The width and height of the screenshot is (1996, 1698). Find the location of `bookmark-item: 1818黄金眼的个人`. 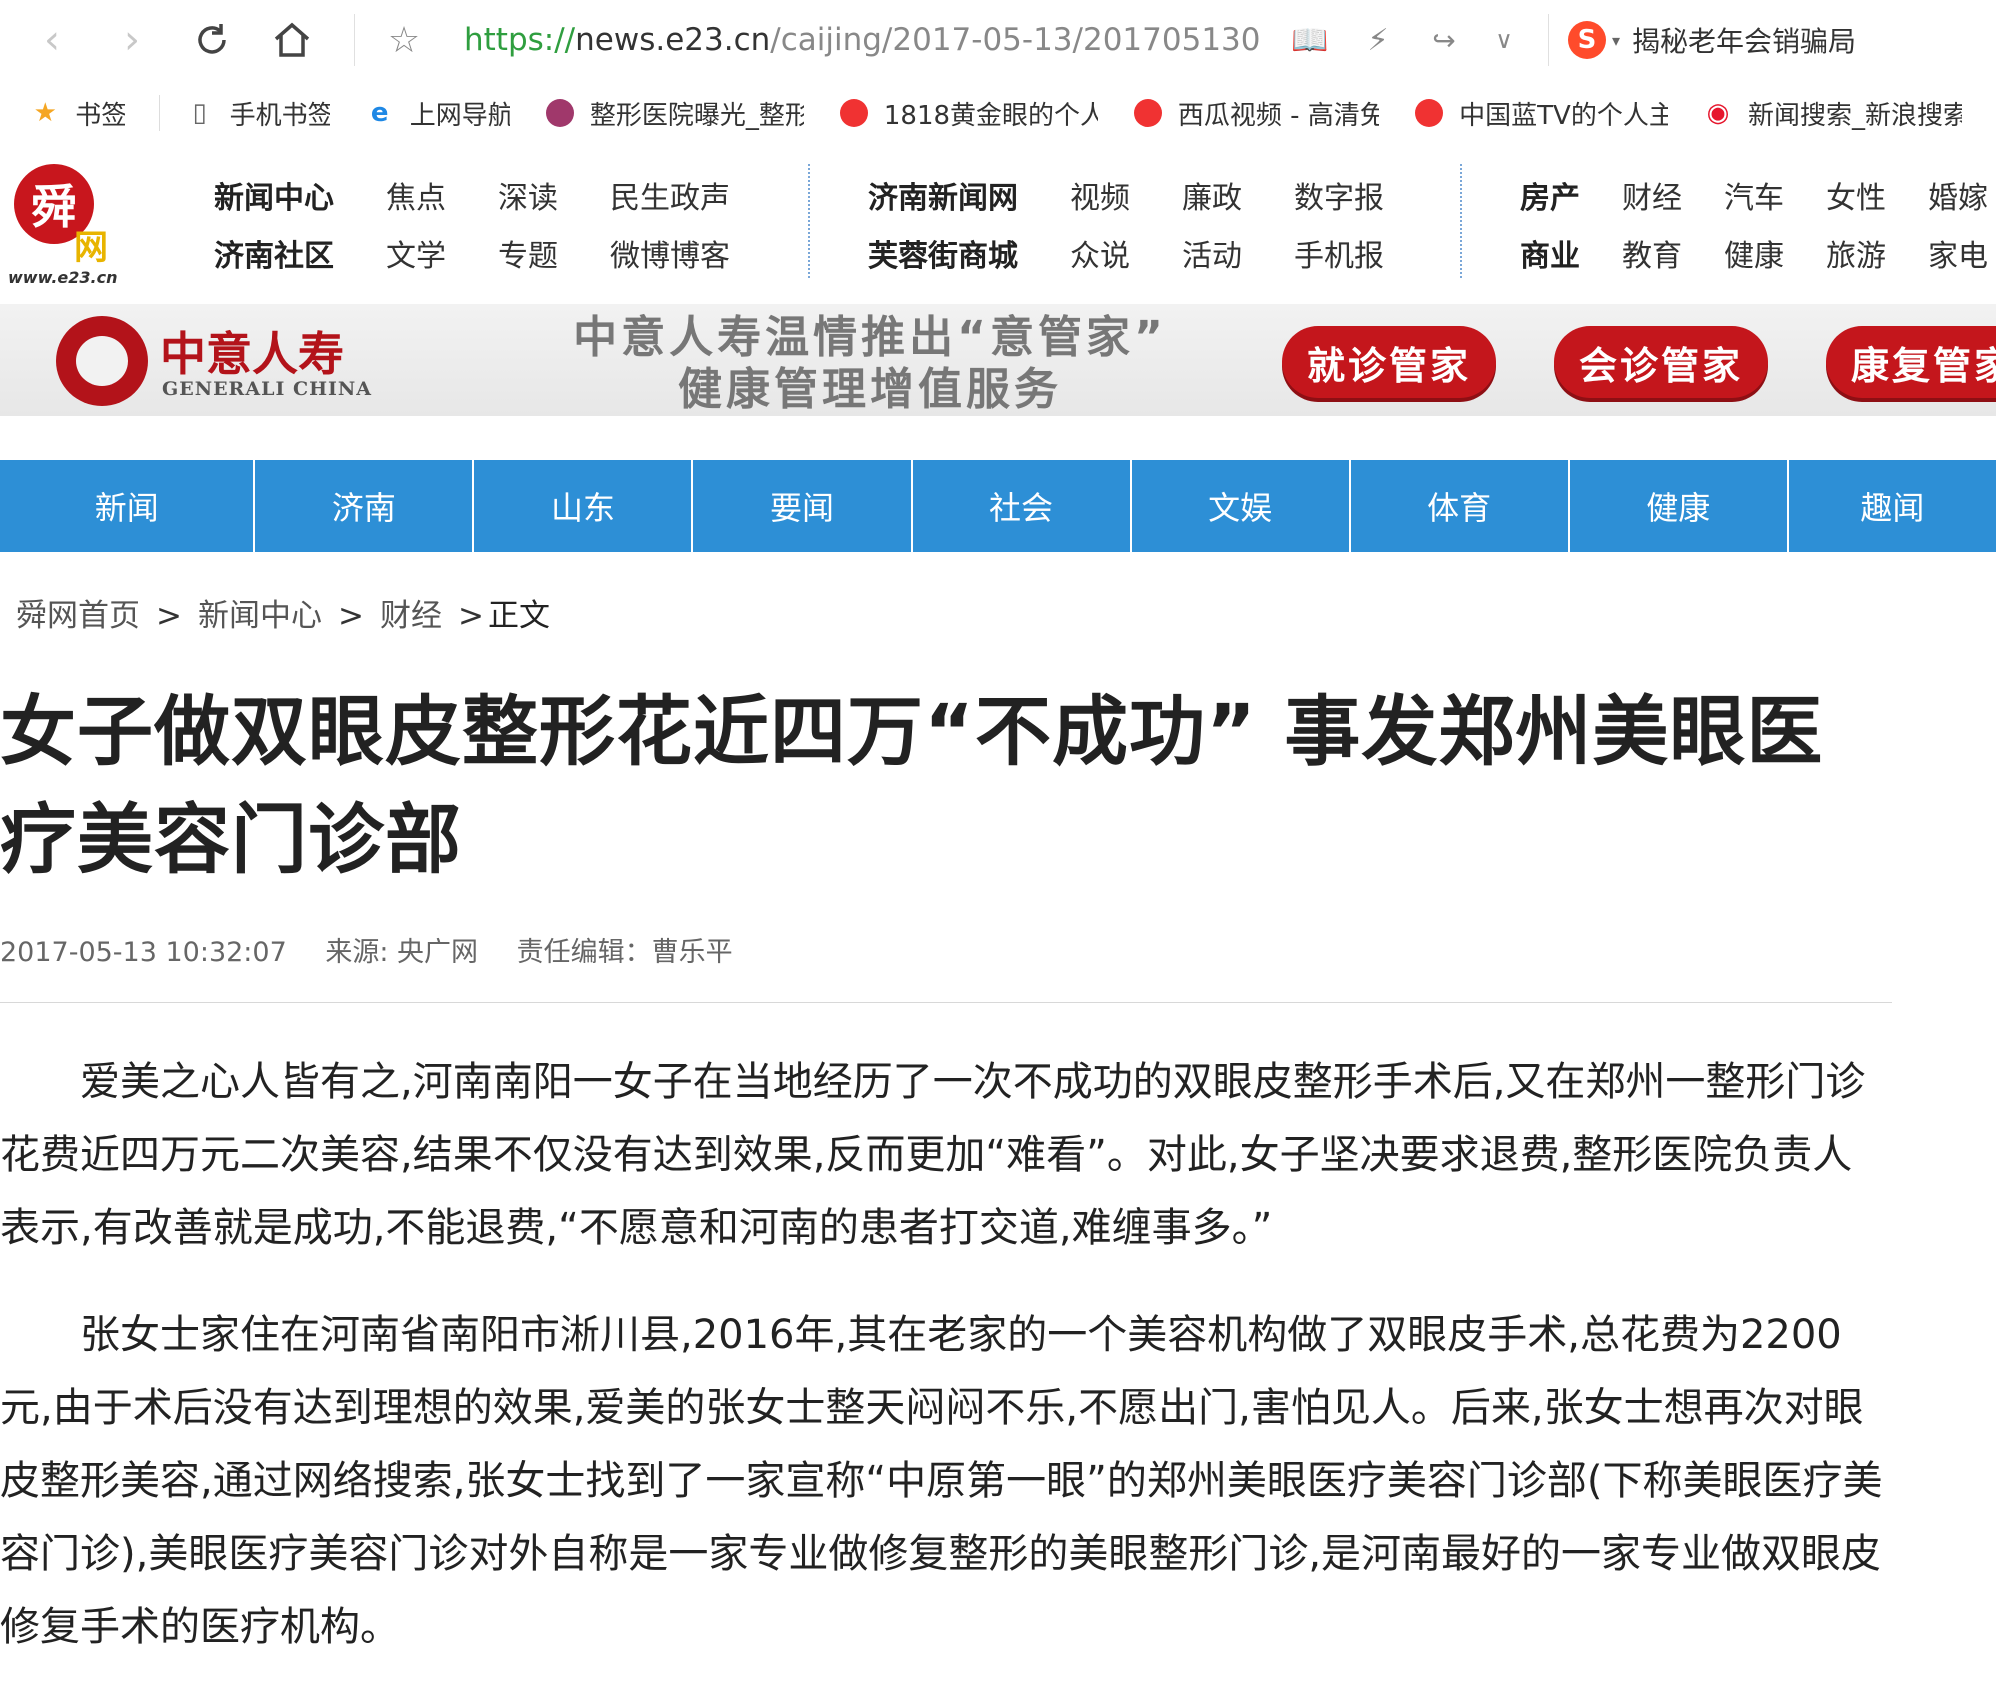

bookmark-item: 1818黄金眼的个人 is located at coordinates (968, 113).